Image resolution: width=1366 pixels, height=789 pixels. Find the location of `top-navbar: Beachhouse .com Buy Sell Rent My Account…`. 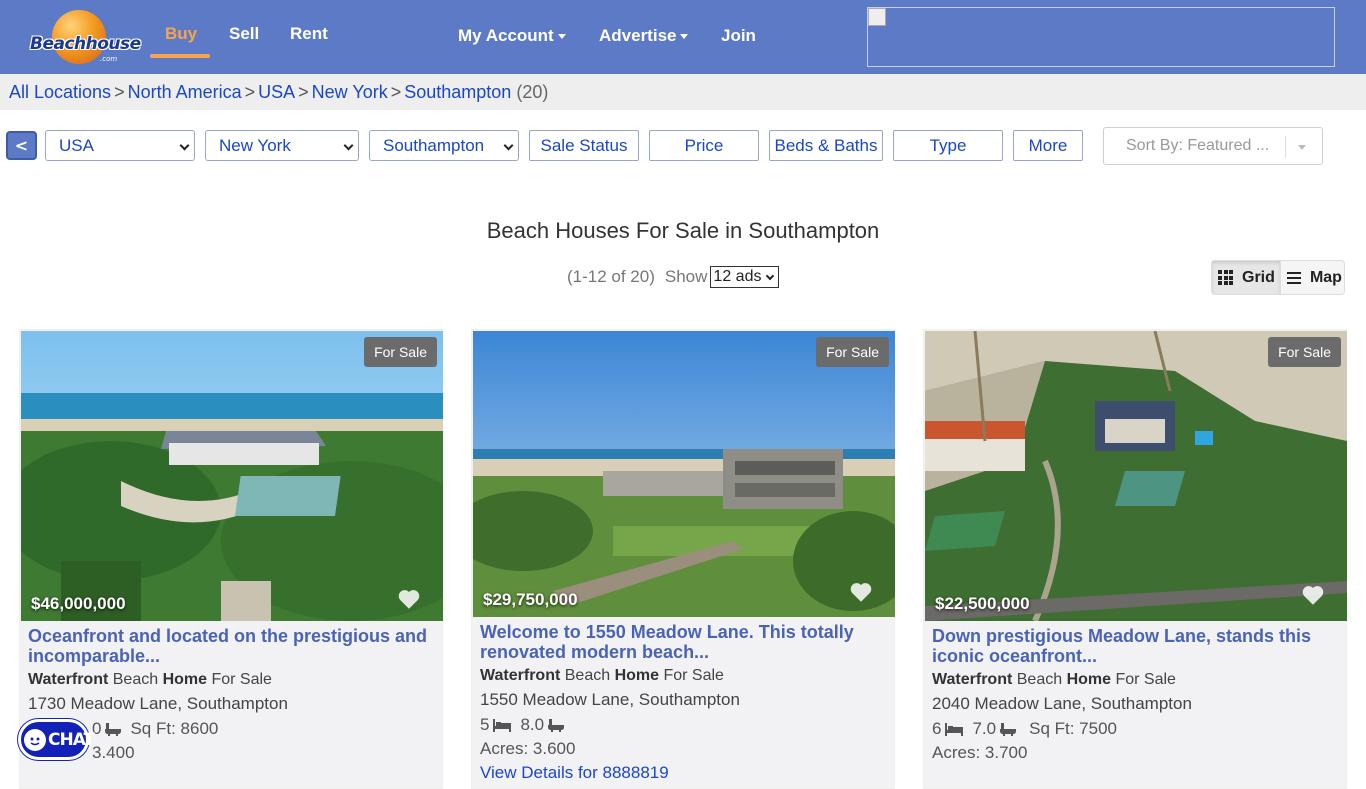

top-navbar: Beachhouse .com Buy Sell Rent My Account… is located at coordinates (683, 37).